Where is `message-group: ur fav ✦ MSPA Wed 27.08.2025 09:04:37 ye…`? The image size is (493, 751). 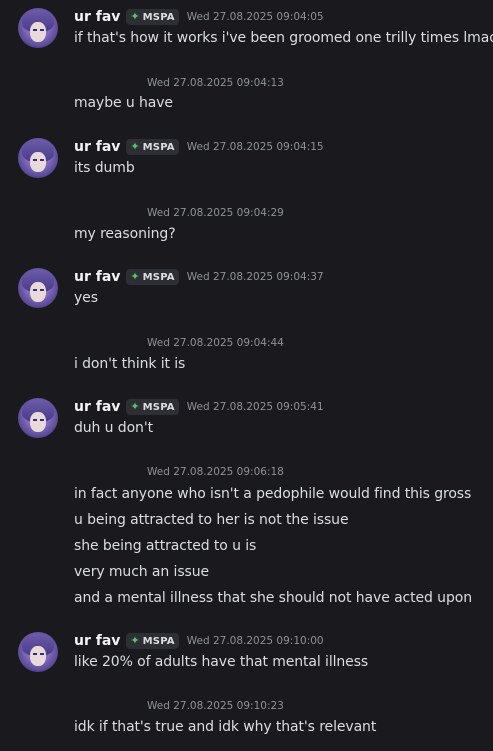 message-group: ur fav ✦ MSPA Wed 27.08.2025 09:04:37 ye… is located at coordinates (246, 290).